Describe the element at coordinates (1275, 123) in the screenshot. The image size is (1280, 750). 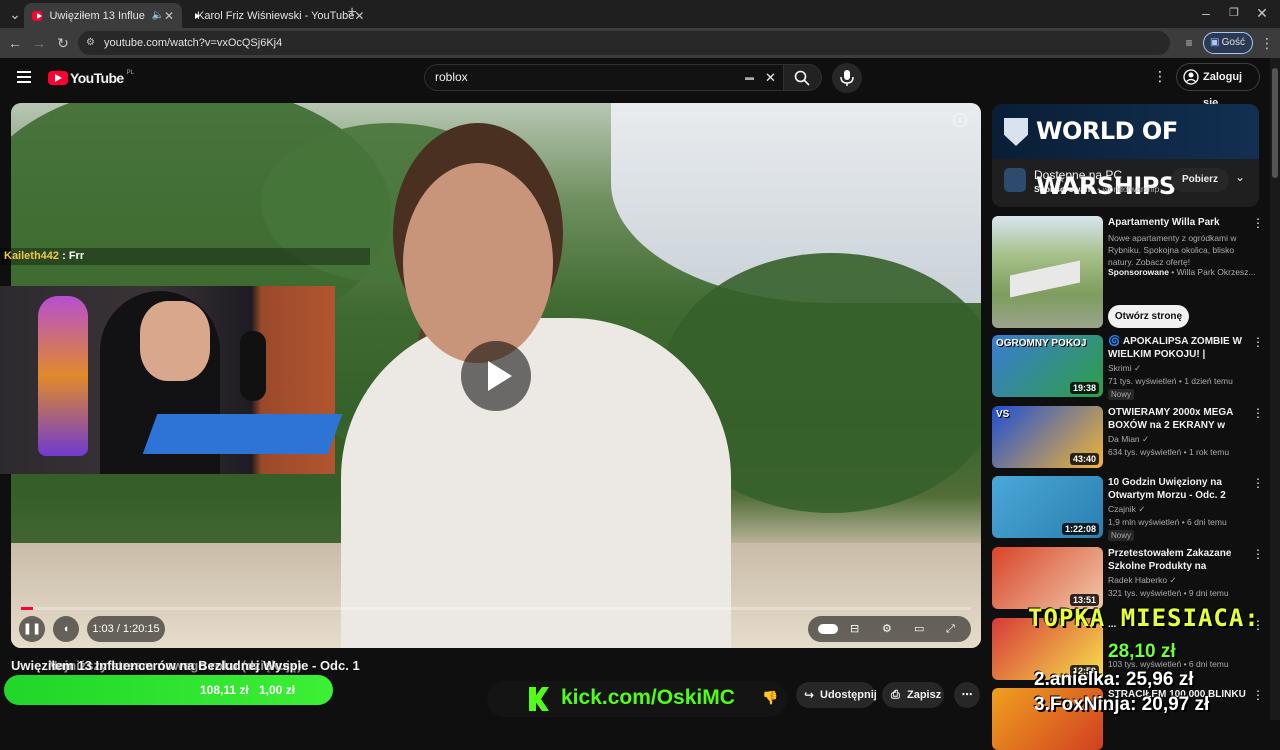
I see `scrollbar-thumb` at that location.